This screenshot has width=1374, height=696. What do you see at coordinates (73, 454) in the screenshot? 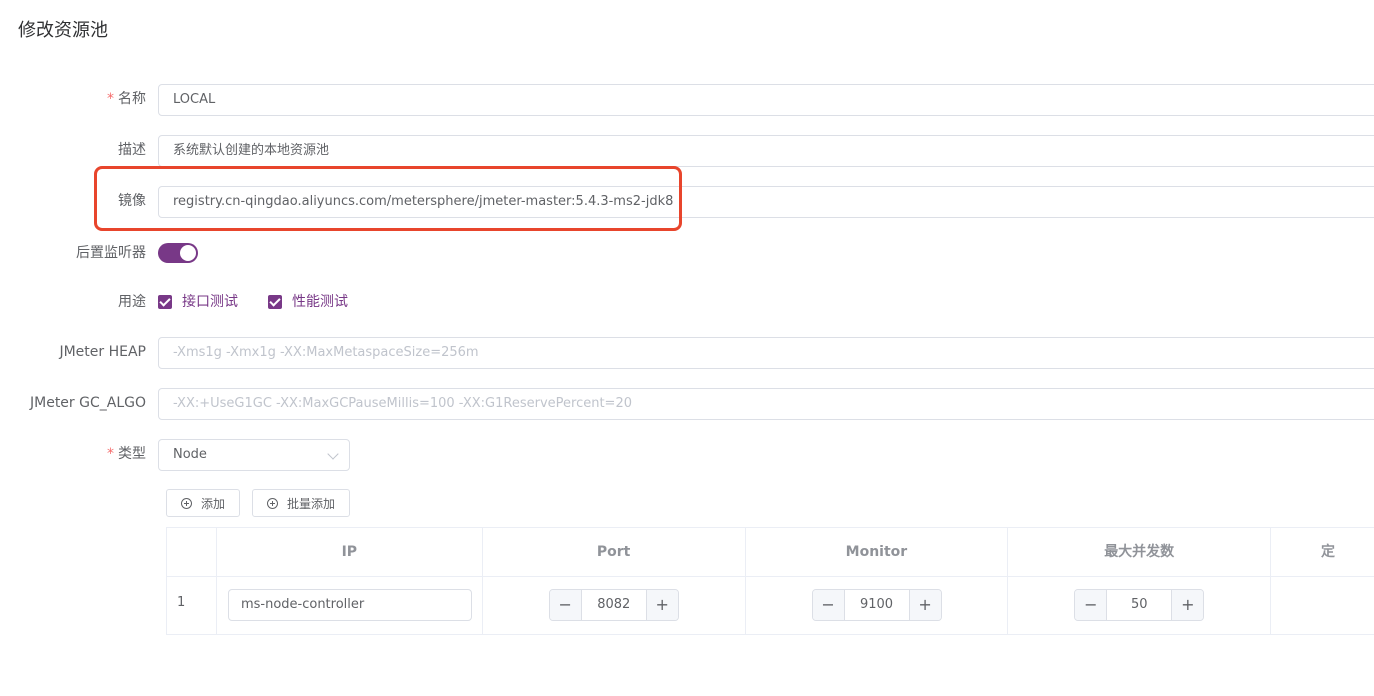
I see `type-label: * 类型` at bounding box center [73, 454].